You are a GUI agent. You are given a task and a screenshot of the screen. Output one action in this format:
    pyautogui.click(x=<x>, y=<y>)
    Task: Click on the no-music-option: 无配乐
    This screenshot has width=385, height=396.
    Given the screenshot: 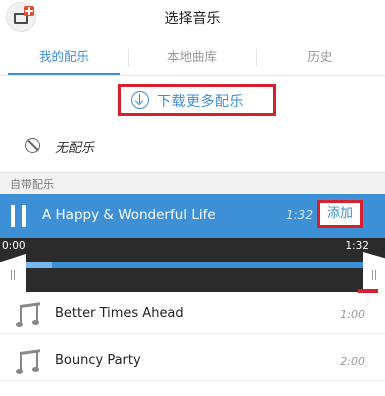 What is the action you would take?
    pyautogui.click(x=192, y=146)
    